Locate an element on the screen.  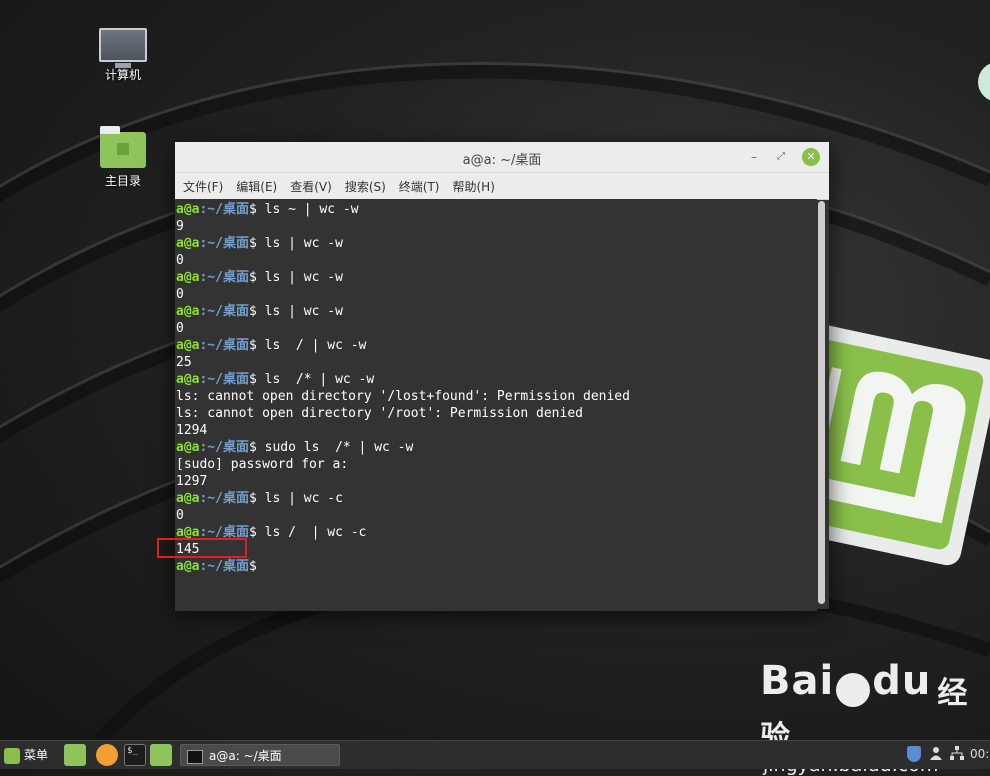
menu-file: 文件(F) is located at coordinates (203, 186).